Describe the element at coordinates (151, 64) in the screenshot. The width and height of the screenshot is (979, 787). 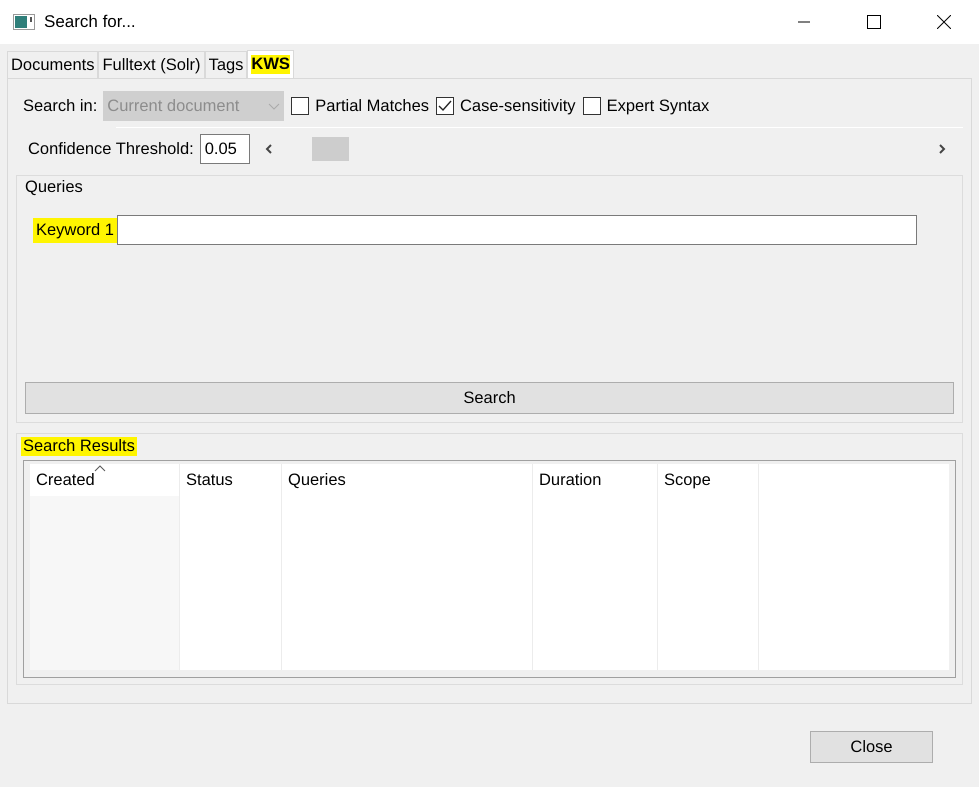
I see `tab: Fulltext (Solr)` at that location.